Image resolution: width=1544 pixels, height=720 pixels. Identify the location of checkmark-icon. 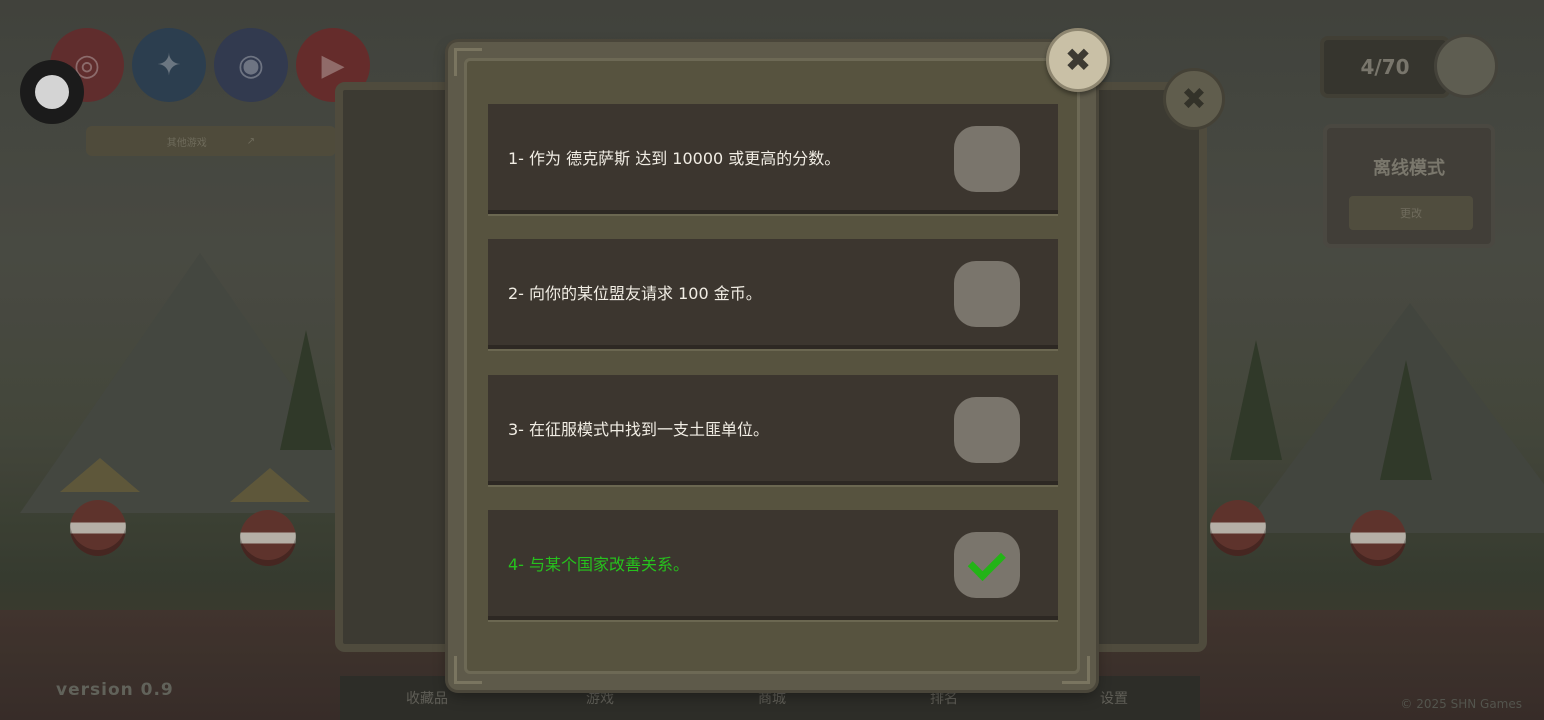
(986, 561).